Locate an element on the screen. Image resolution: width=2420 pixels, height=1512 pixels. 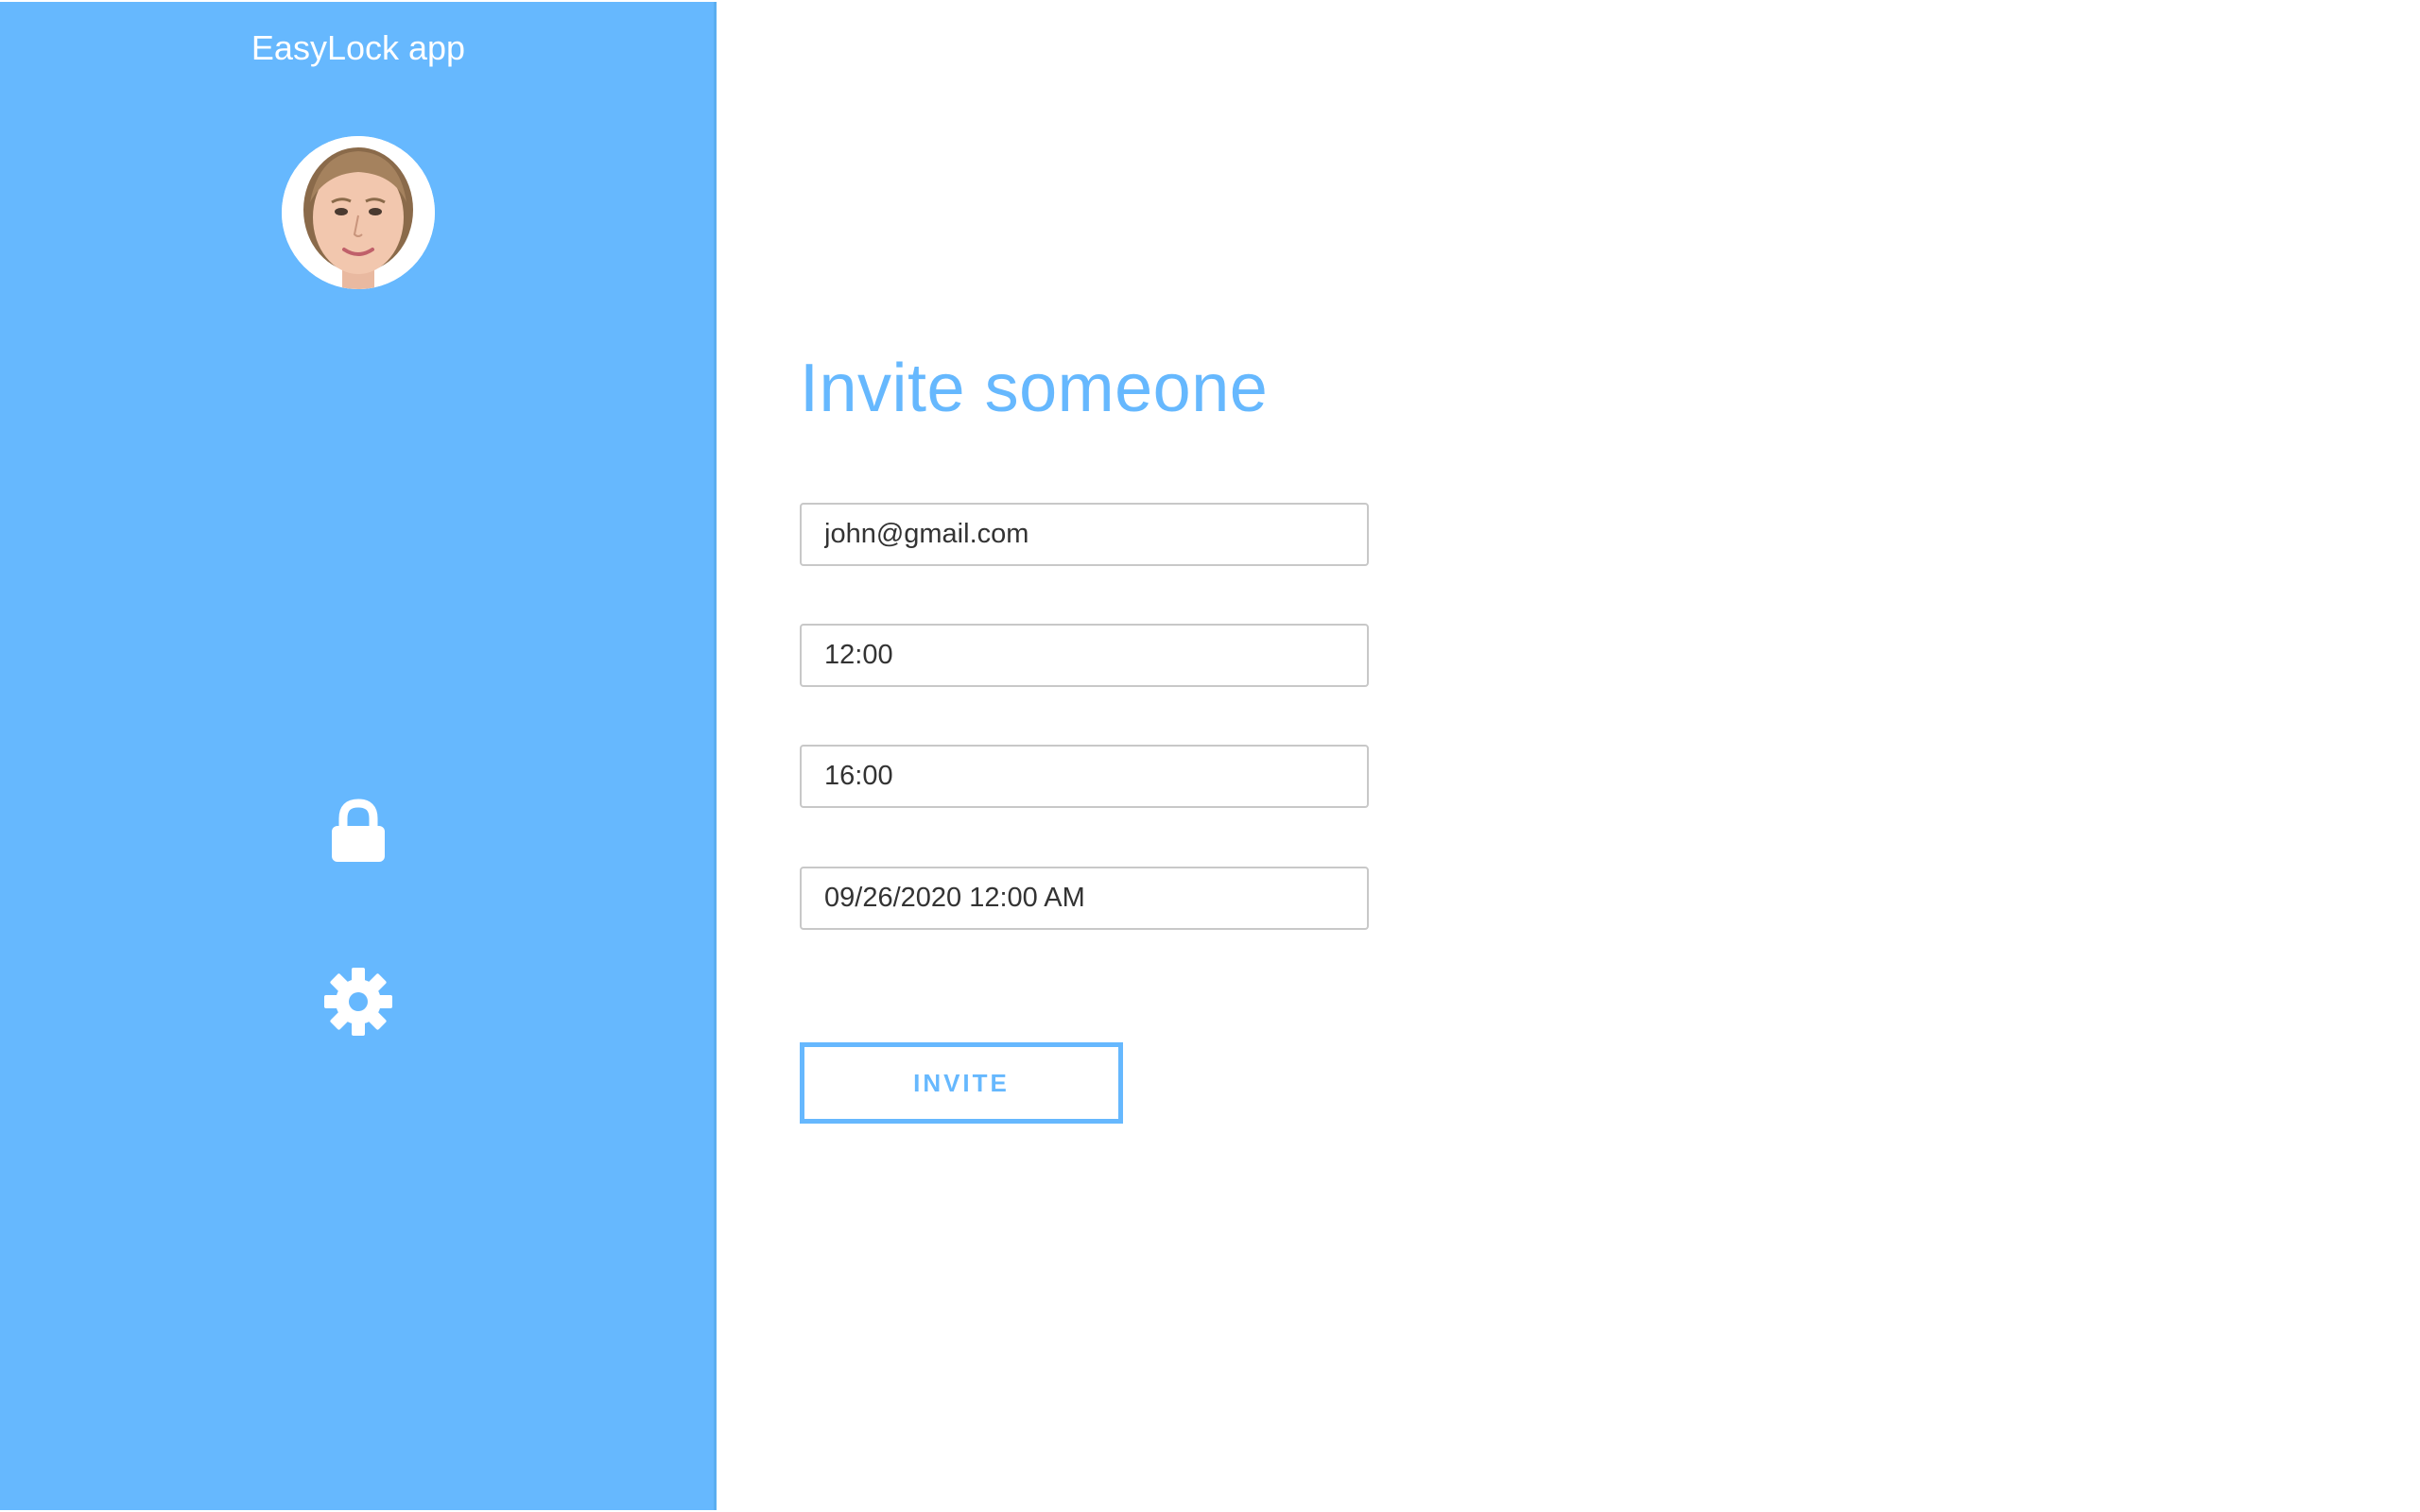
end-time-field is located at coordinates (1084, 776).